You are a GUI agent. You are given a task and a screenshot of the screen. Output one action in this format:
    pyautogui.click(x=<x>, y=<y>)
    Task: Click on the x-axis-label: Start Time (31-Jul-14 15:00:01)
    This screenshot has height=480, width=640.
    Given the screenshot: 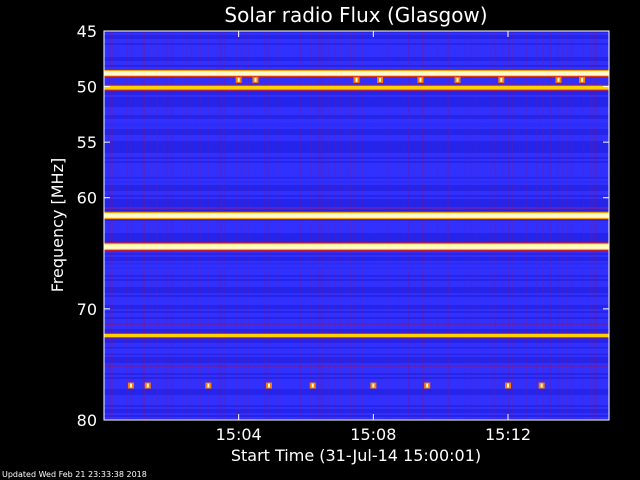 What is the action you would take?
    pyautogui.click(x=356, y=455)
    